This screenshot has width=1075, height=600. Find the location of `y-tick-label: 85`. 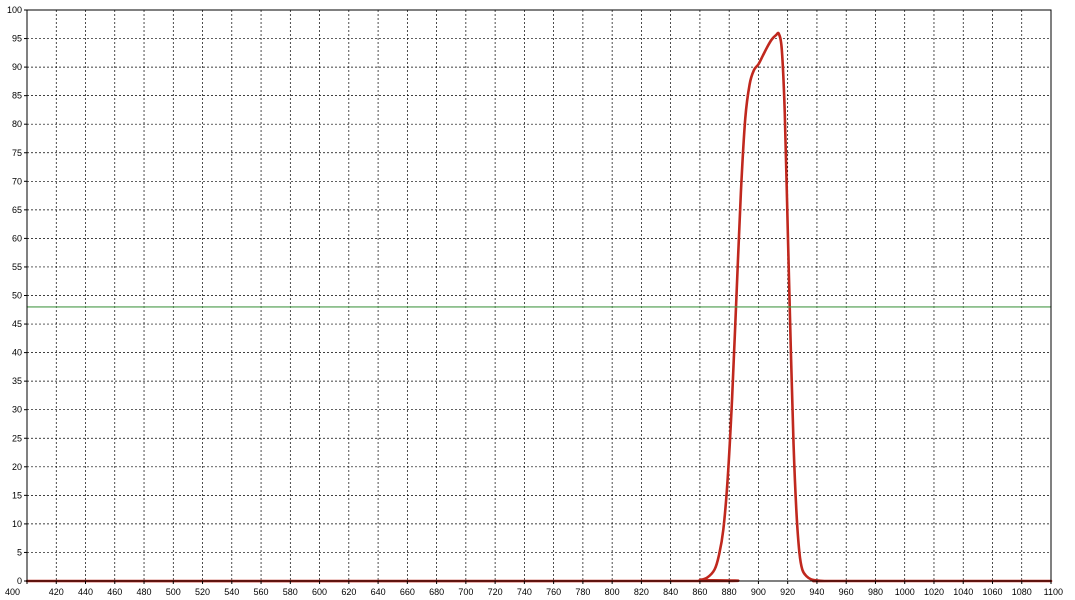

y-tick-label: 85 is located at coordinates (17, 96).